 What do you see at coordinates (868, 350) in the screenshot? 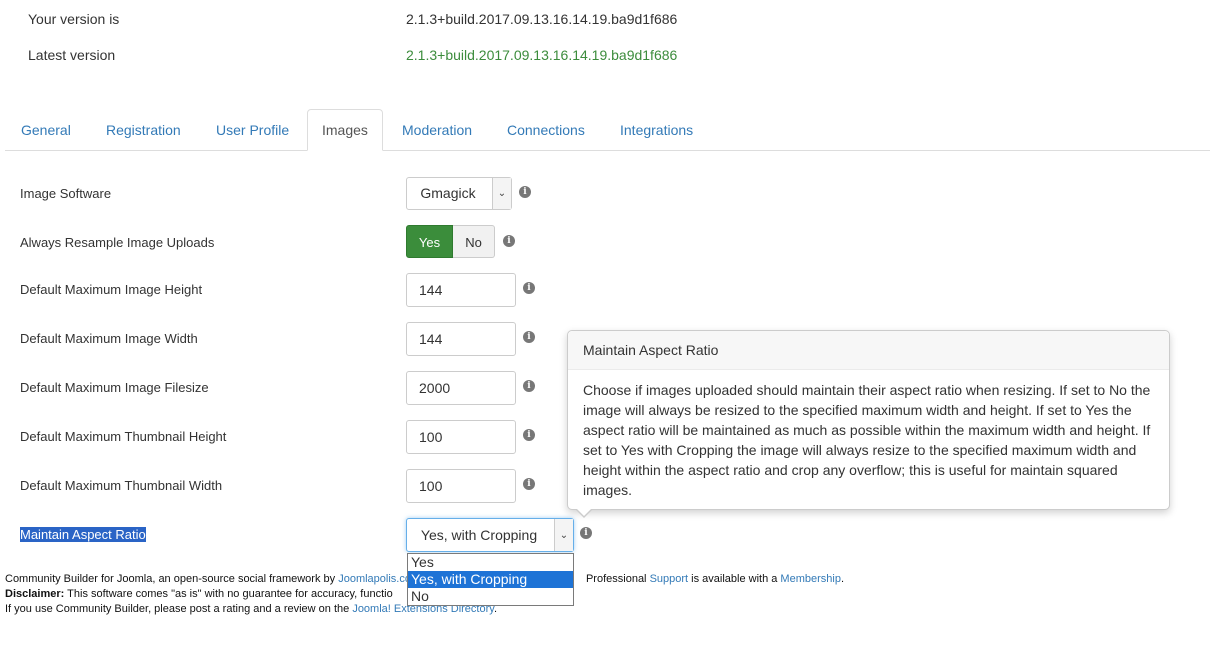
I see `popover-title: Maintain Aspect Ratio` at bounding box center [868, 350].